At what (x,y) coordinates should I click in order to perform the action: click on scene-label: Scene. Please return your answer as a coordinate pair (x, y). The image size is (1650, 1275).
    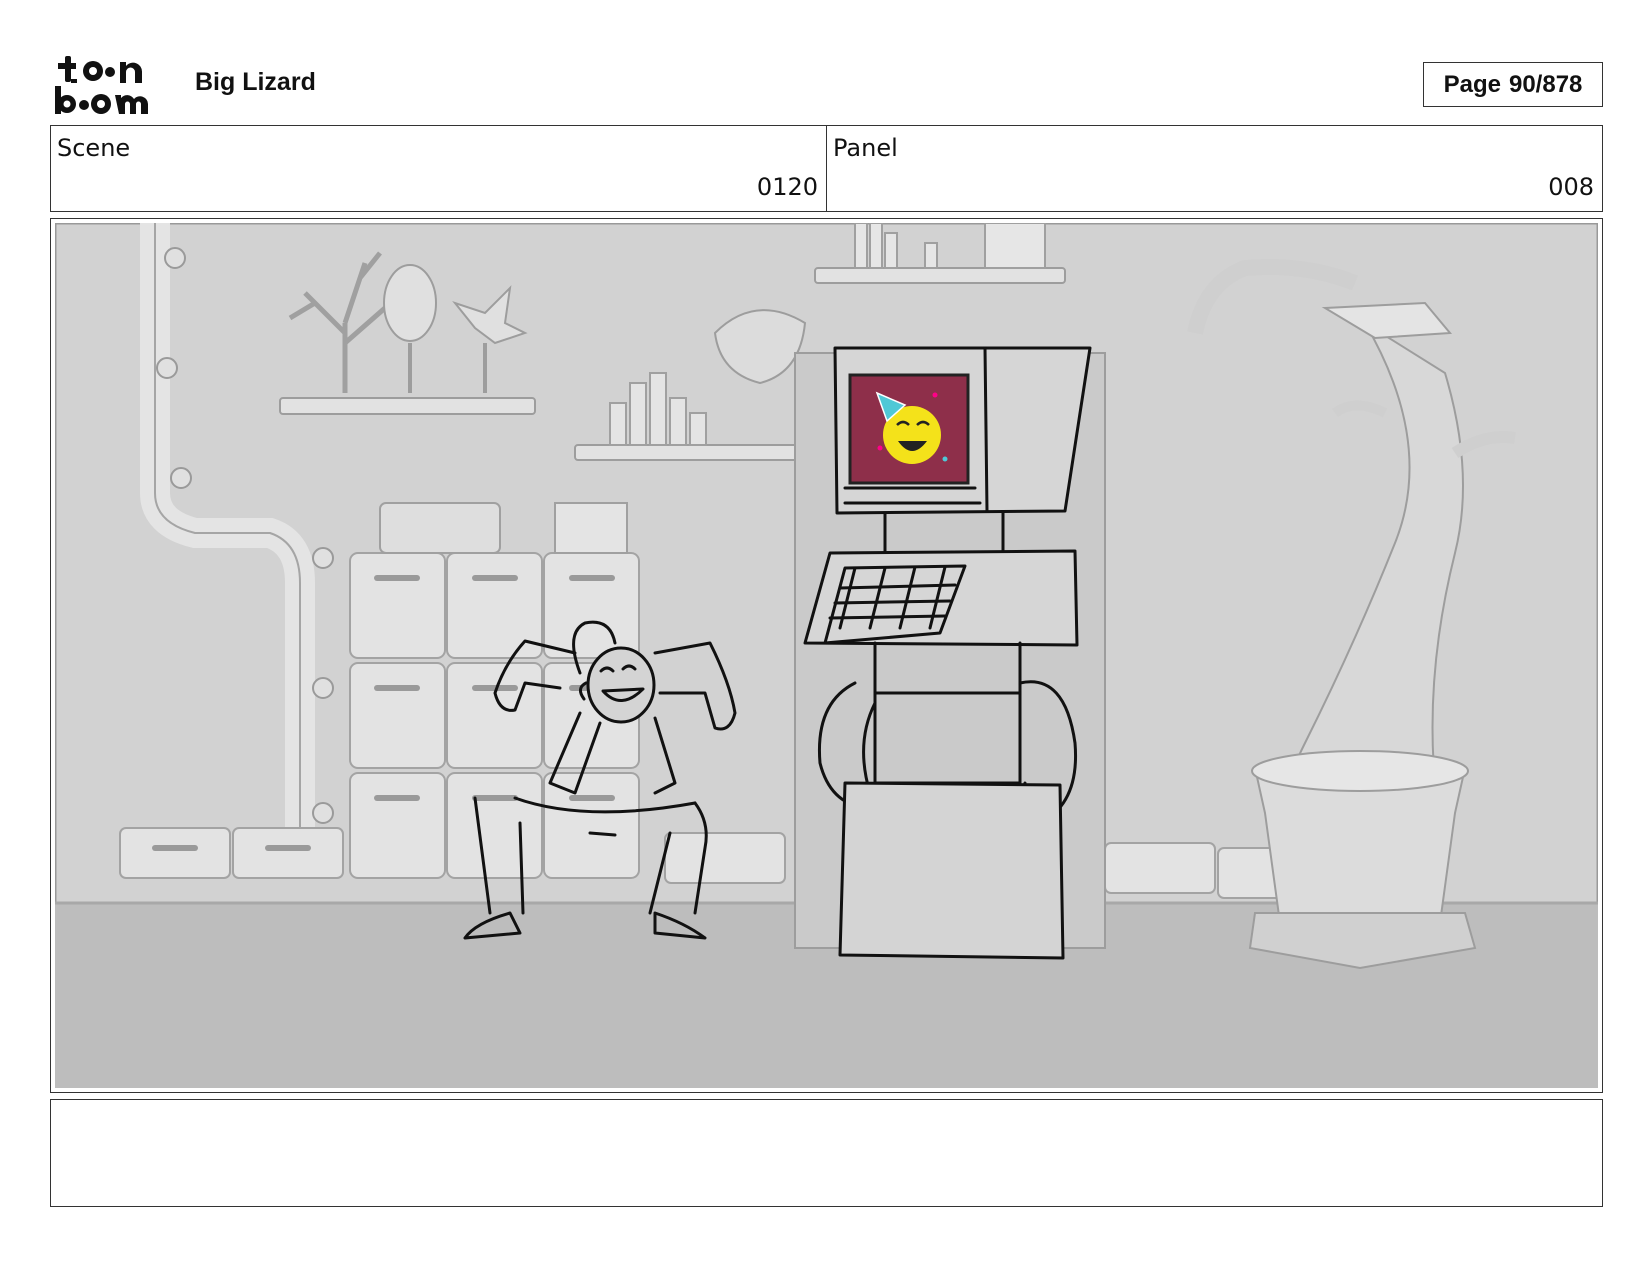
    Looking at the image, I should click on (94, 148).